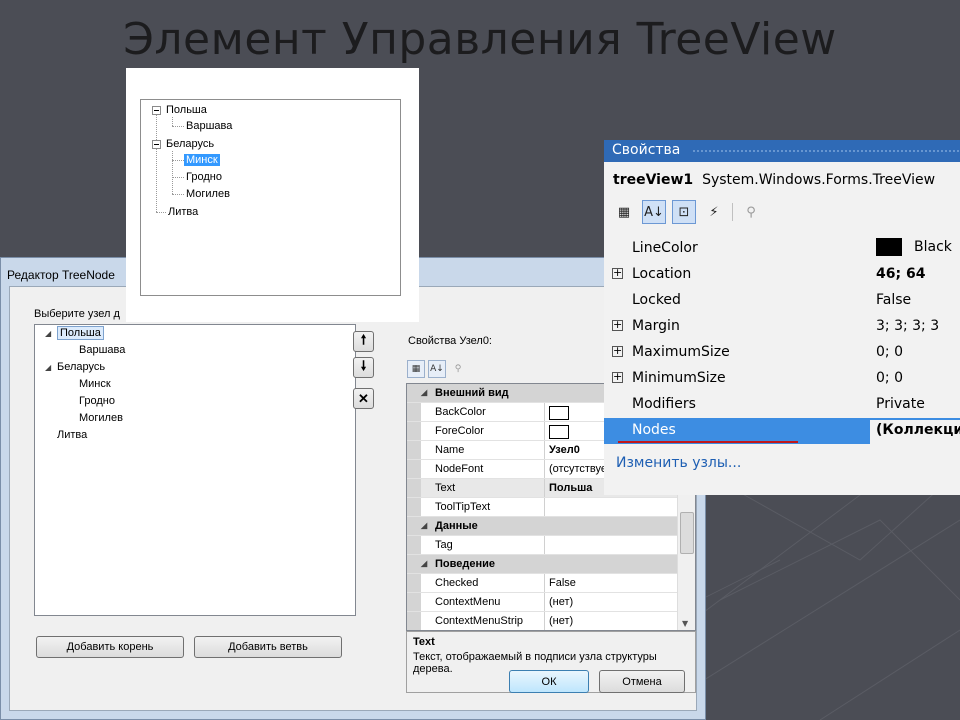 The height and width of the screenshot is (720, 960). What do you see at coordinates (782, 353) in the screenshot?
I see `property-row: + MaximumSize 0; 0` at bounding box center [782, 353].